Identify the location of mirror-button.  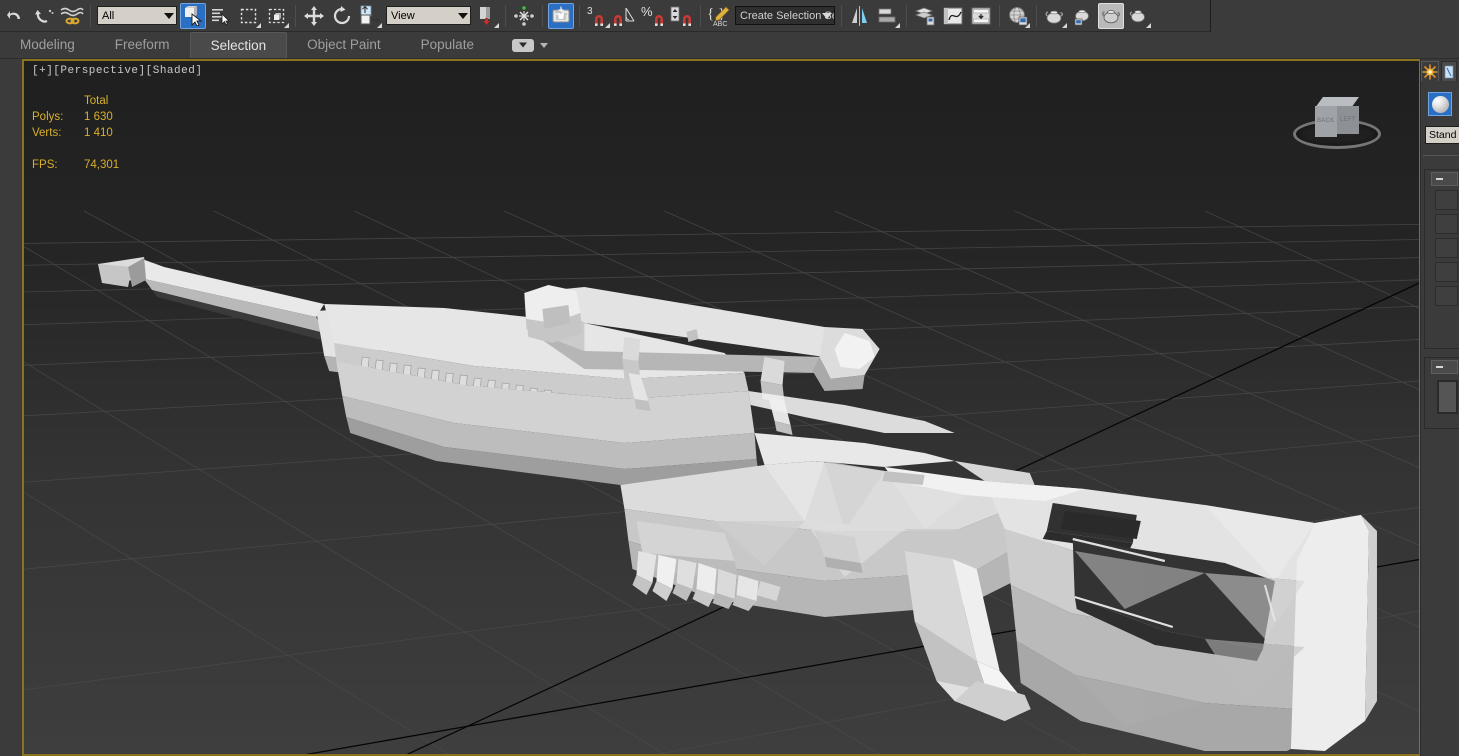
(860, 16).